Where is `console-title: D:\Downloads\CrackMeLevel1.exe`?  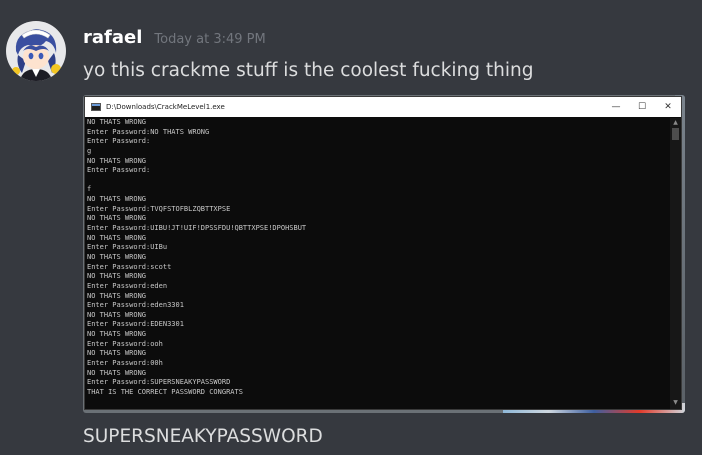 console-title: D:\Downloads\CrackMeLevel1.exe is located at coordinates (165, 107).